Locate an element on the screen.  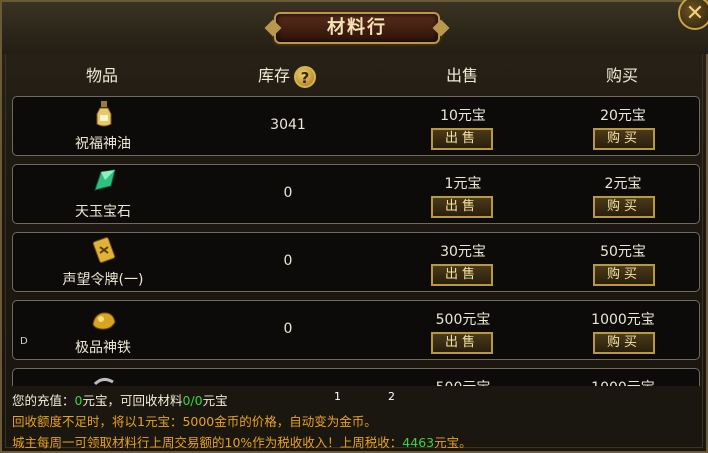
oil-bottle-icon is located at coordinates (104, 114).